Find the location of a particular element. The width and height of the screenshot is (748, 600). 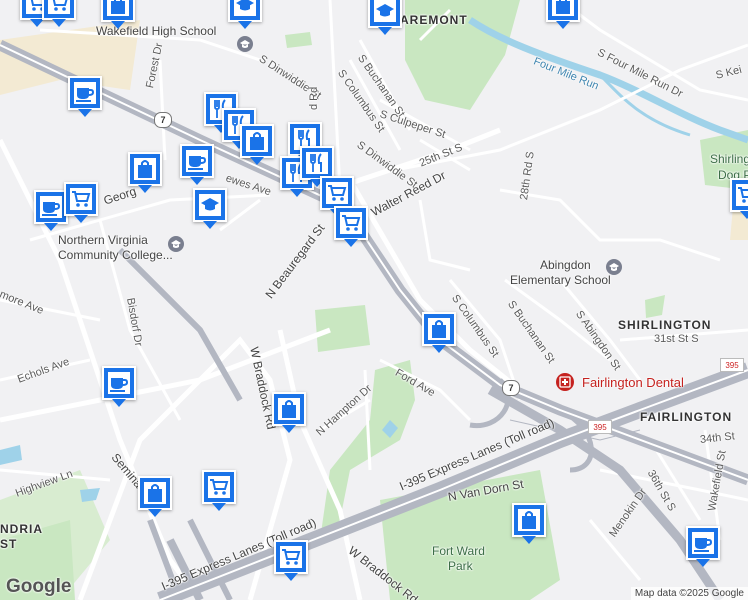

rd-partial-label: d Rd is located at coordinates (314, 98).